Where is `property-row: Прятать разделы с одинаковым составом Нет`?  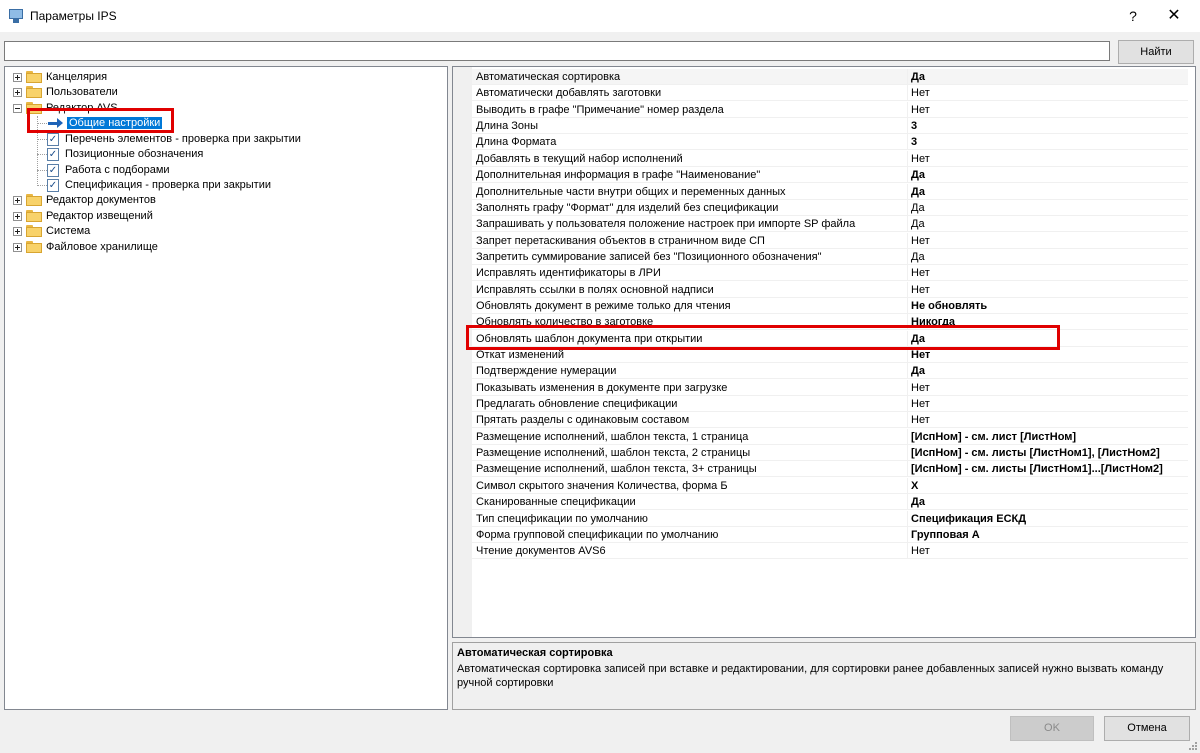 property-row: Прятать разделы с одинаковым составом Нет is located at coordinates (830, 420).